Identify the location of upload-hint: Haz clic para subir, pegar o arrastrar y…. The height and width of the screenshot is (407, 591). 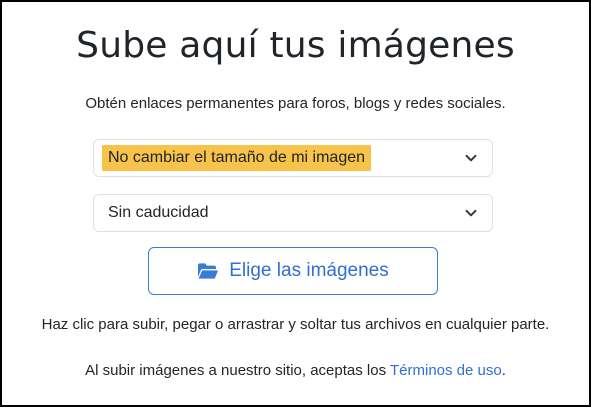
(295, 324).